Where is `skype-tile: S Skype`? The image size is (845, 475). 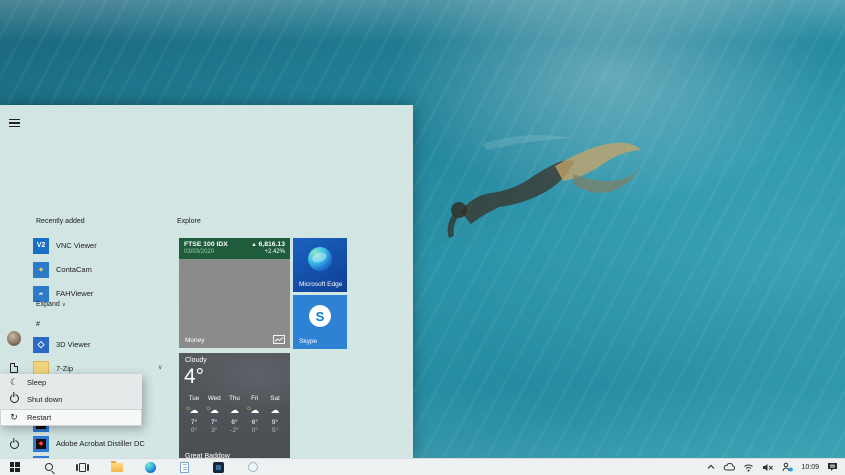
skype-tile: S Skype is located at coordinates (320, 322).